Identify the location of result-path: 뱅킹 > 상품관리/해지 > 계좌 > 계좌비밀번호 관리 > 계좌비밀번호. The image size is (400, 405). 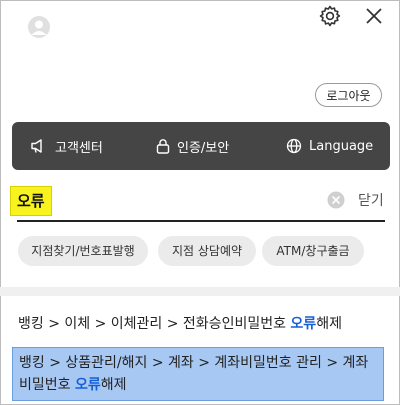
(194, 374).